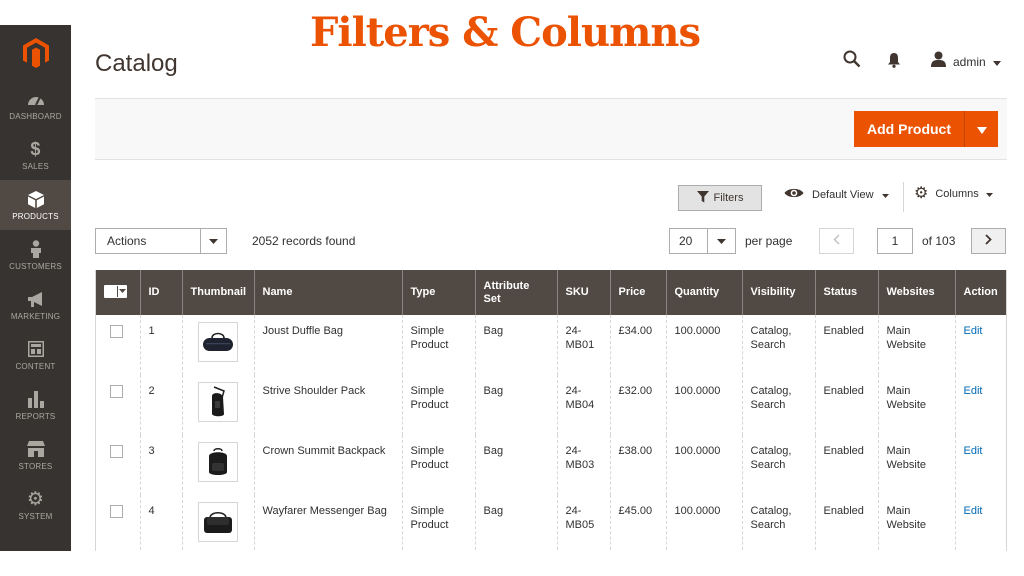 The width and height of the screenshot is (1024, 576). I want to click on view-switcher: Default View, so click(836, 194).